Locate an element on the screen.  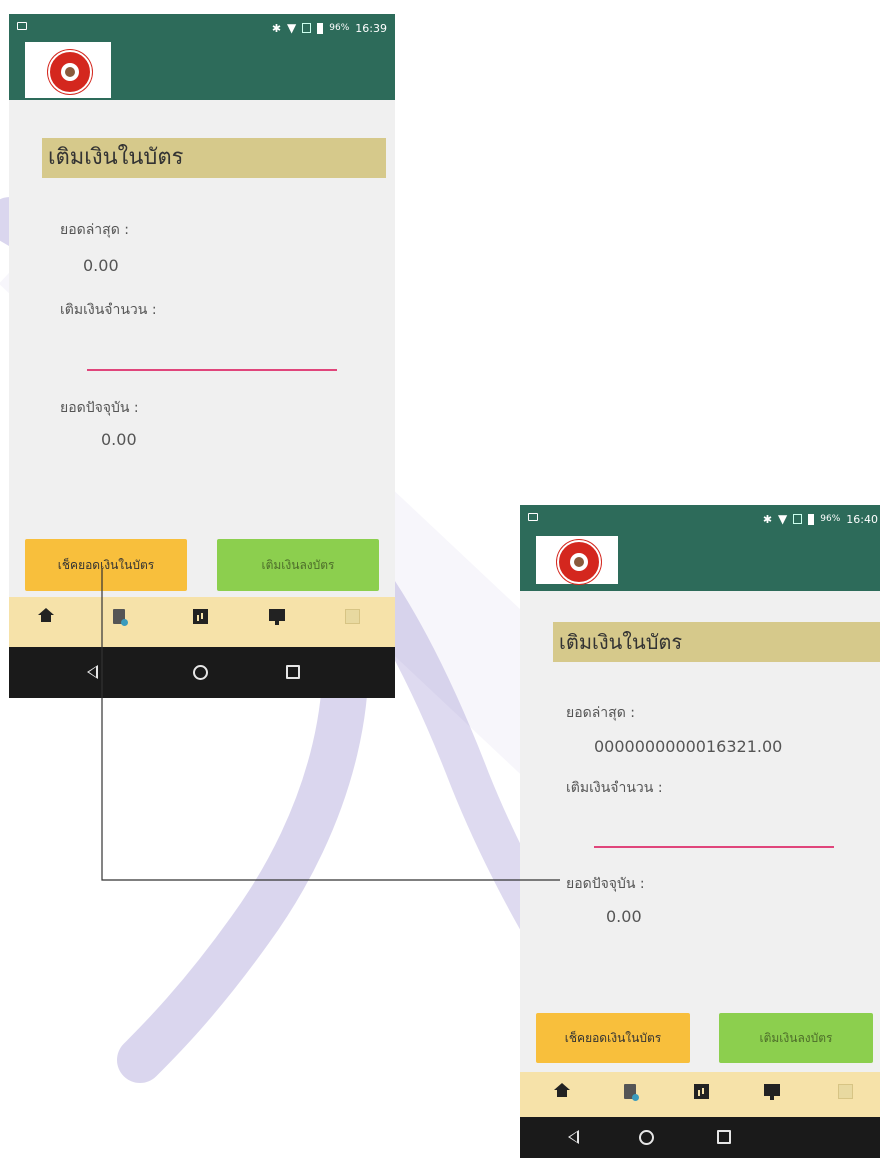
status-bar: ✱ ▼ 96% 16:39 is located at coordinates (202, 28).